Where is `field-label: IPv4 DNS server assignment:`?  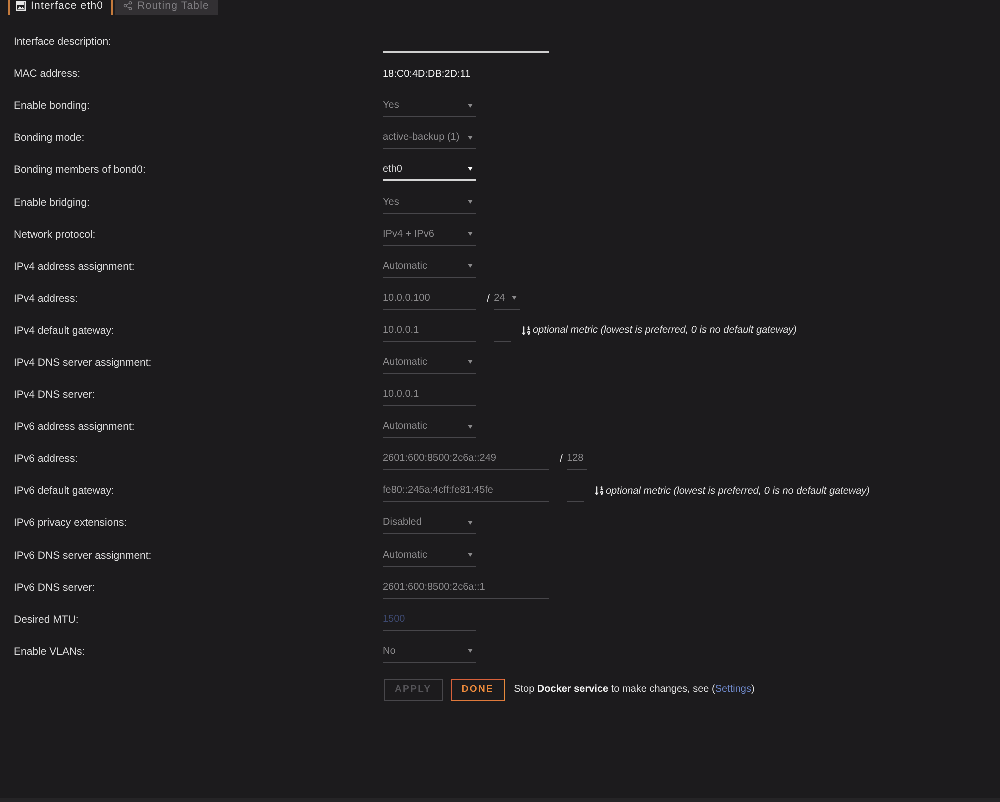 field-label: IPv4 DNS server assignment: is located at coordinates (83, 362).